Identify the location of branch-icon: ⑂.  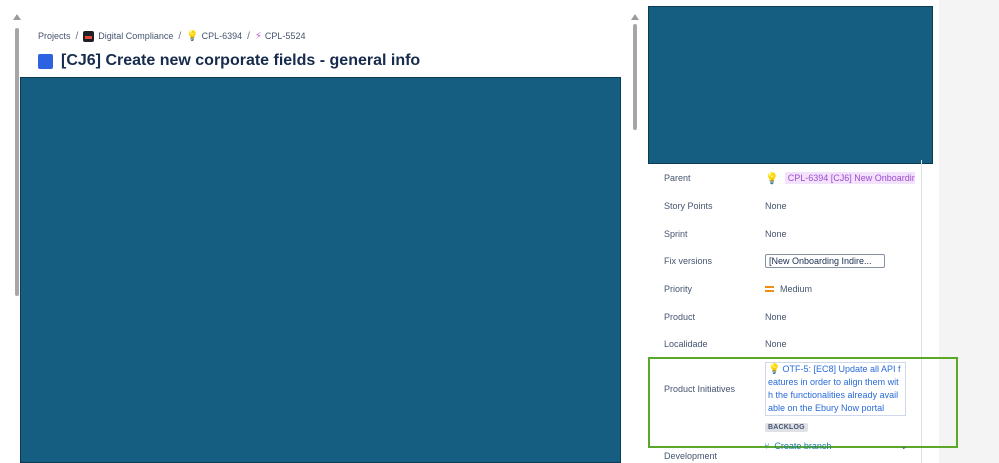
(767, 446).